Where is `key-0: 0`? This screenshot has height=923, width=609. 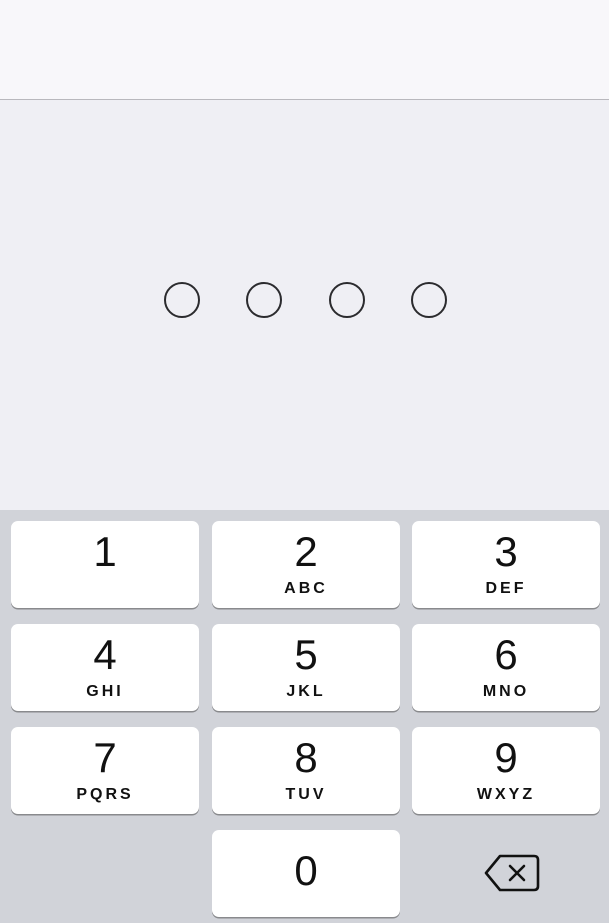
key-0: 0 is located at coordinates (306, 873).